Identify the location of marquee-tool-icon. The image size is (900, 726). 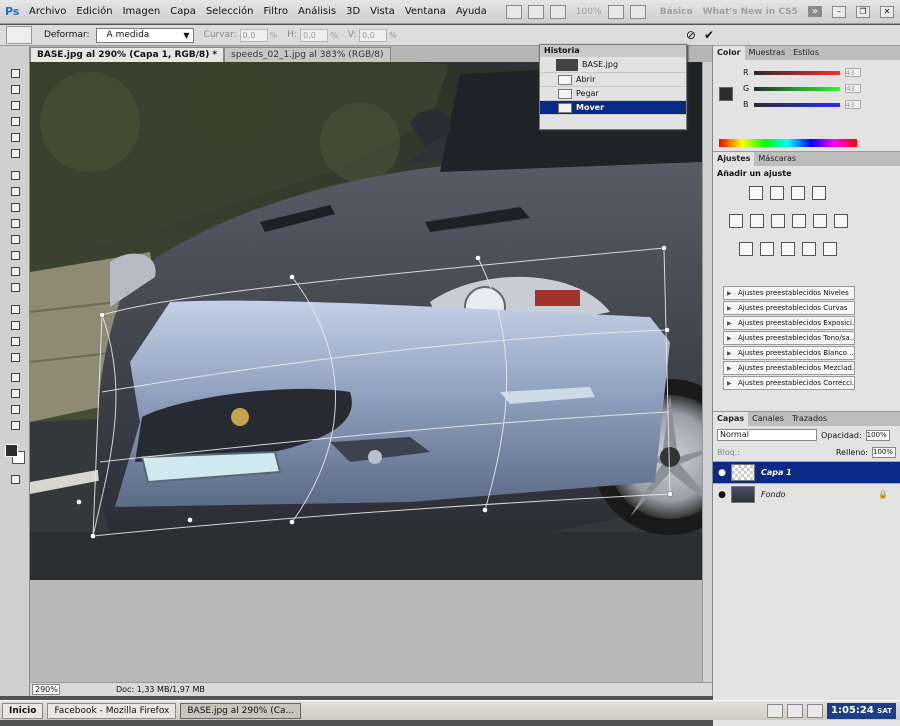
(15, 89).